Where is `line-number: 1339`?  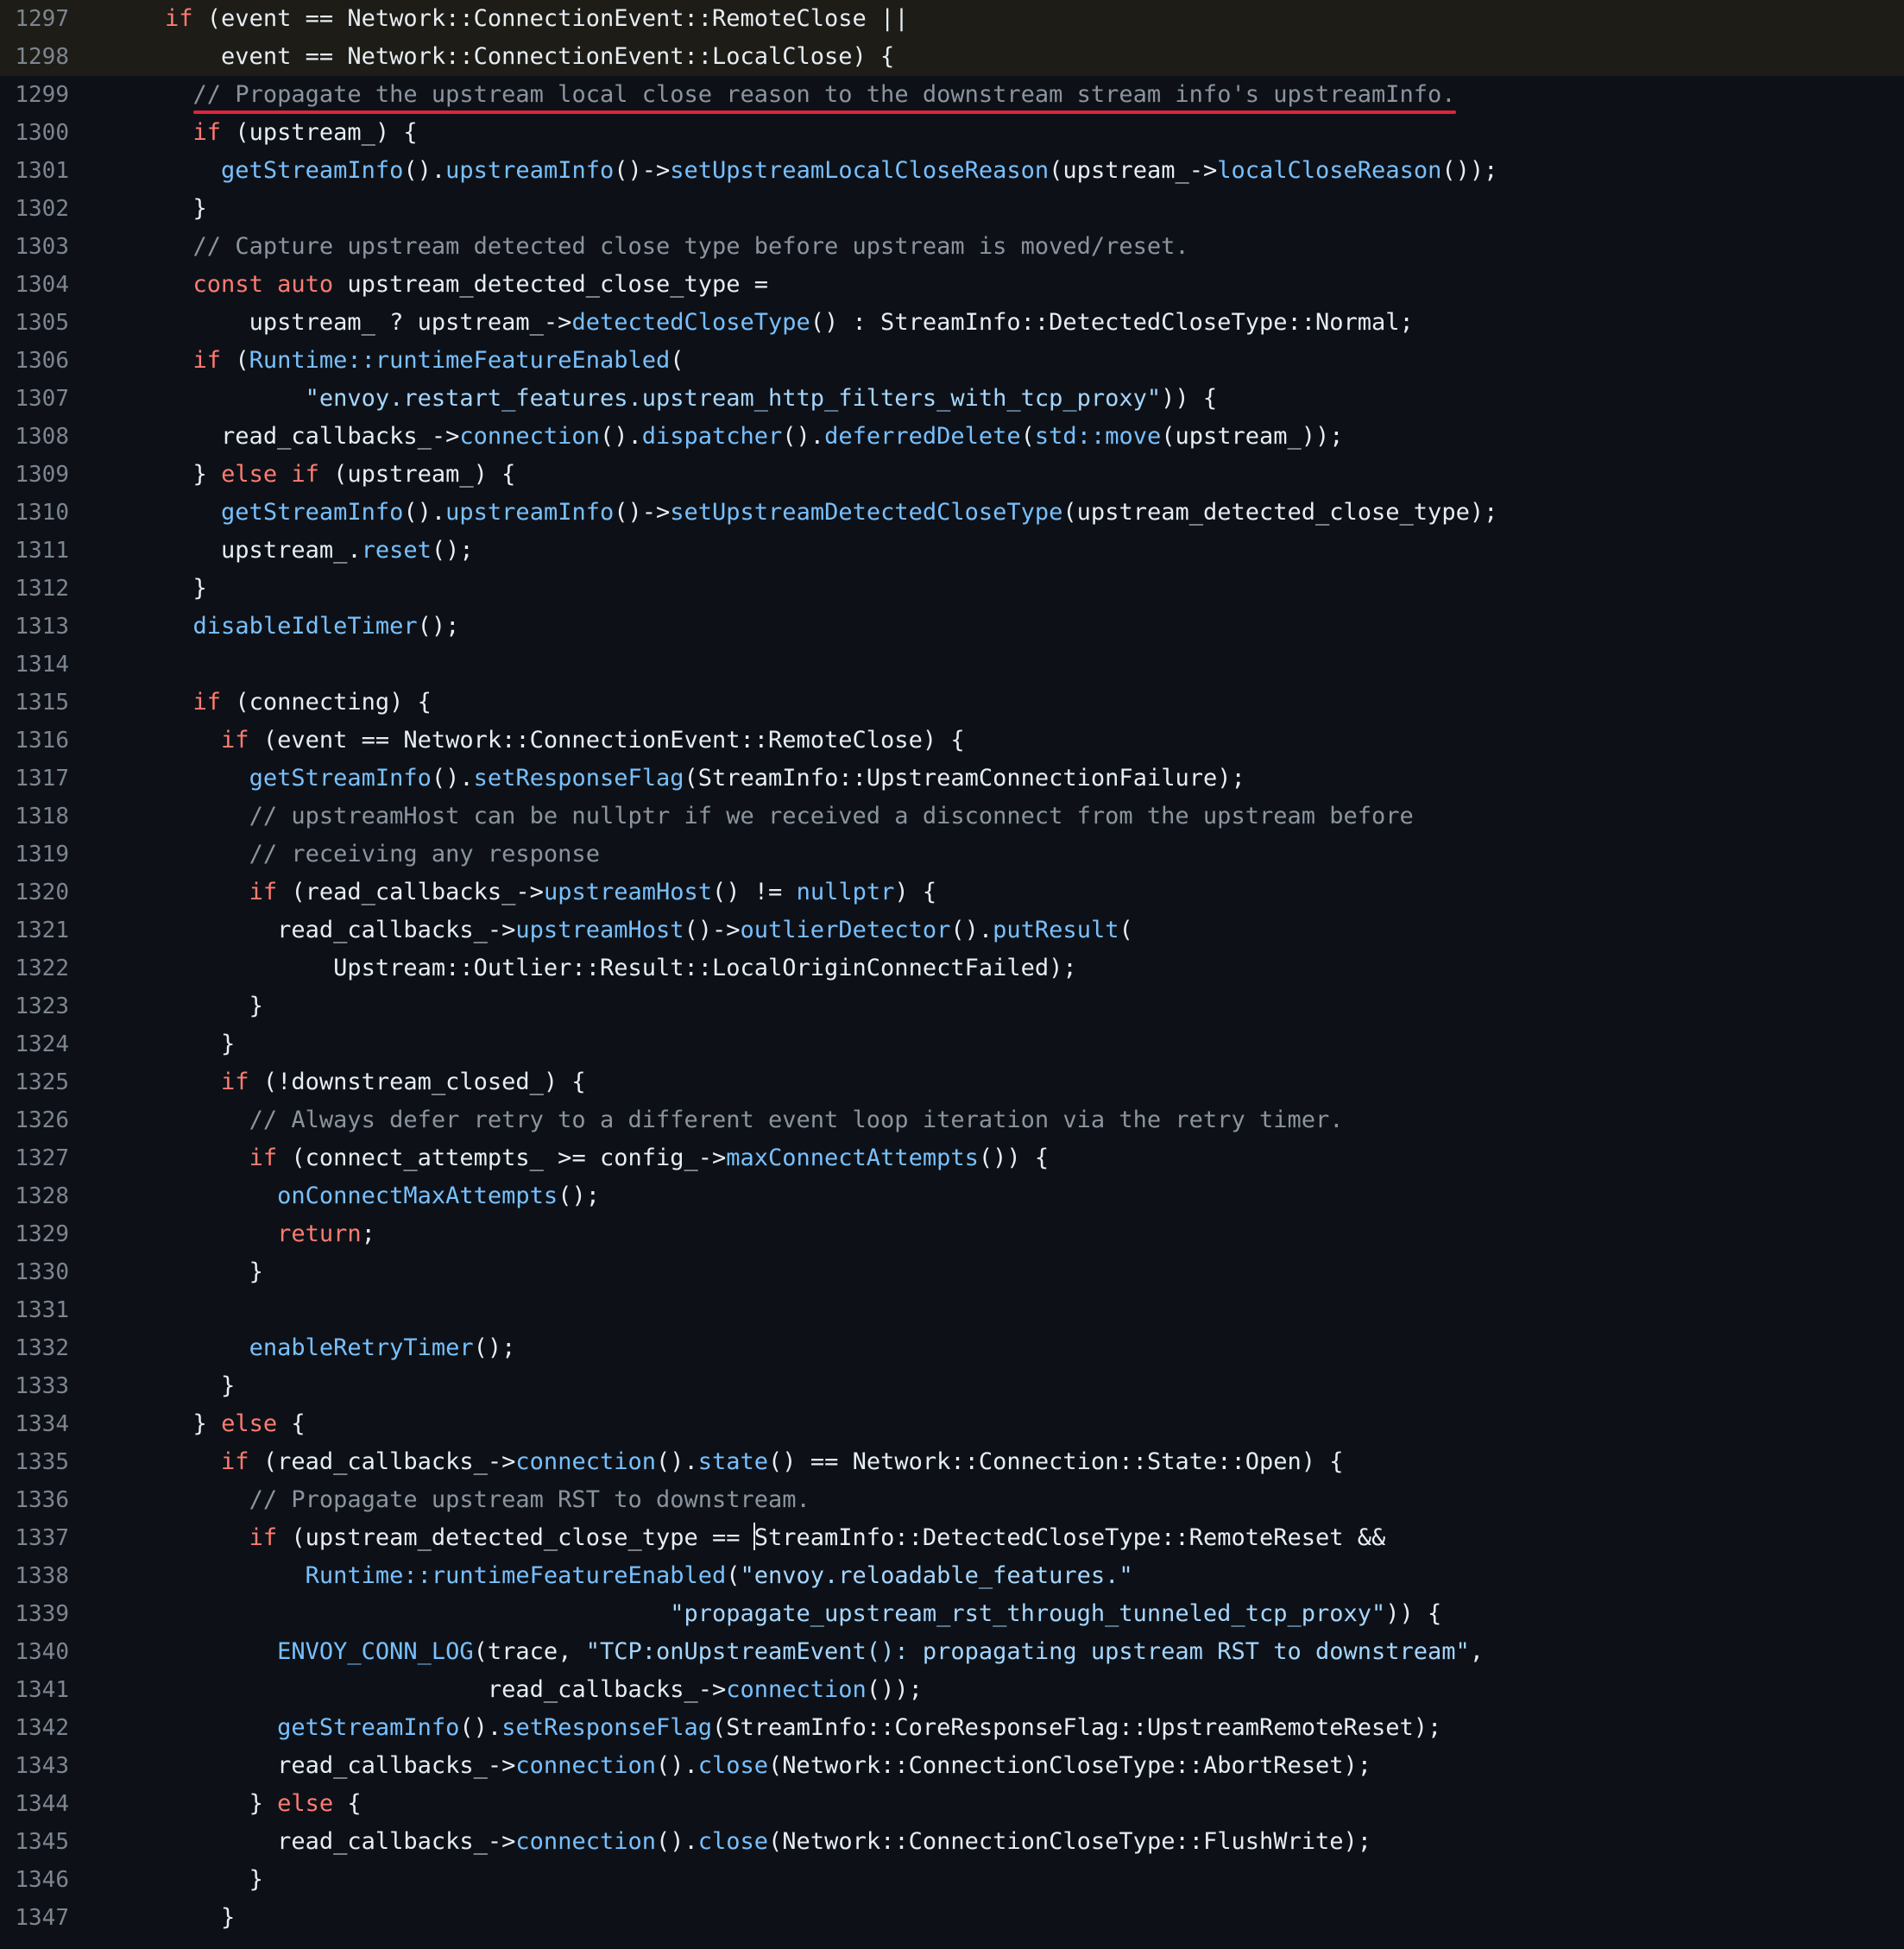
line-number: 1339 is located at coordinates (35, 1614).